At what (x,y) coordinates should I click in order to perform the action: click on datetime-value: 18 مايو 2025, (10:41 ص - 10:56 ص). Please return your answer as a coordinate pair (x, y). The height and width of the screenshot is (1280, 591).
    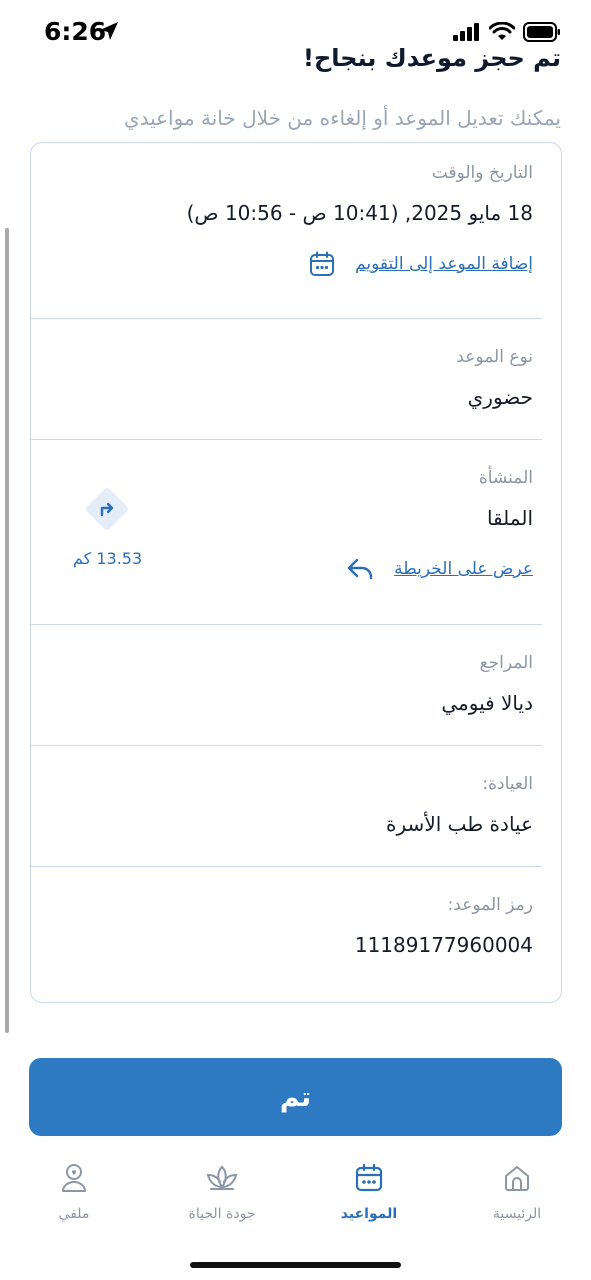
    Looking at the image, I should click on (359, 213).